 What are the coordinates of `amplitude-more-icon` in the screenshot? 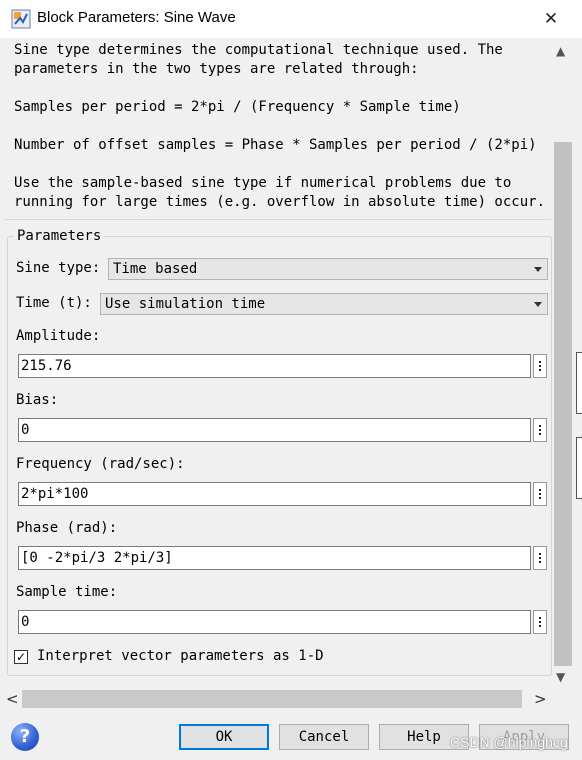 It's located at (540, 366).